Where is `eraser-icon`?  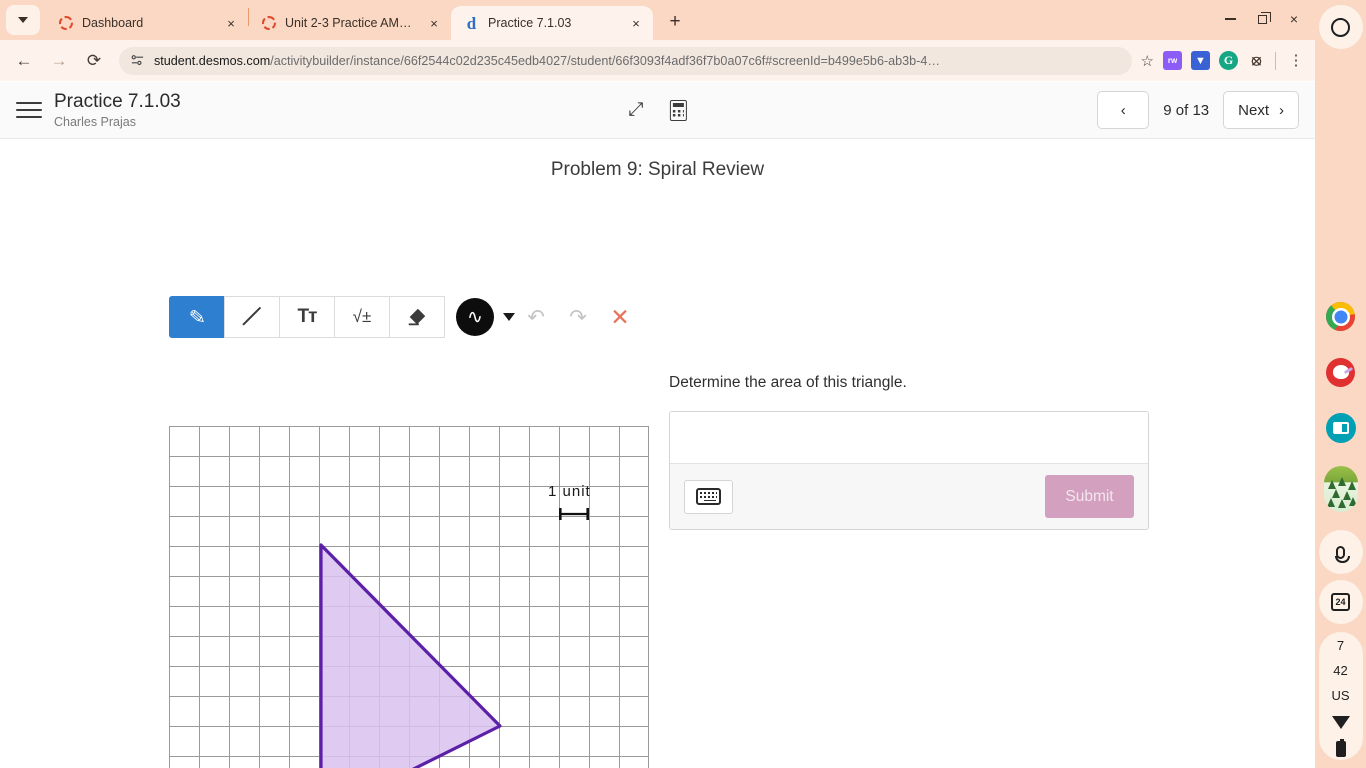
eraser-icon is located at coordinates (417, 317).